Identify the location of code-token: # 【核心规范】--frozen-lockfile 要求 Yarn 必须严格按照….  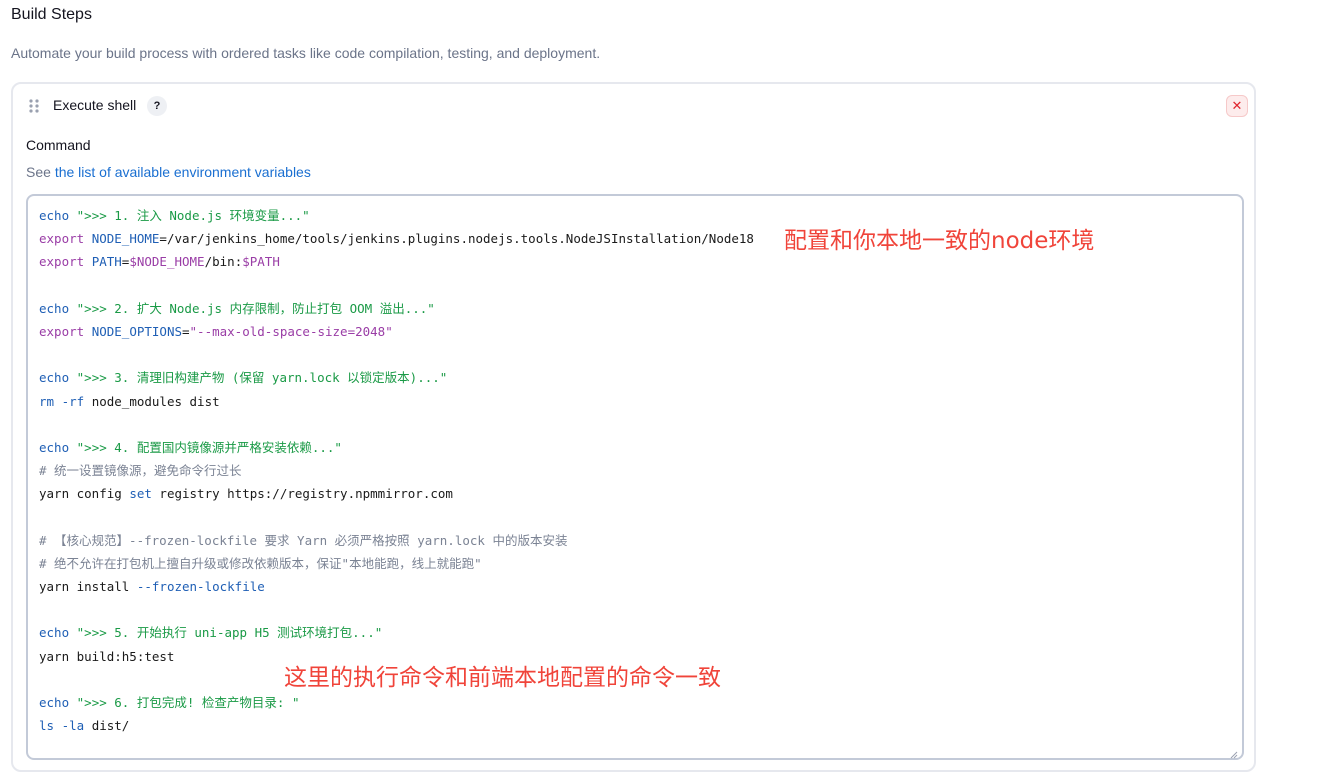
(303, 540).